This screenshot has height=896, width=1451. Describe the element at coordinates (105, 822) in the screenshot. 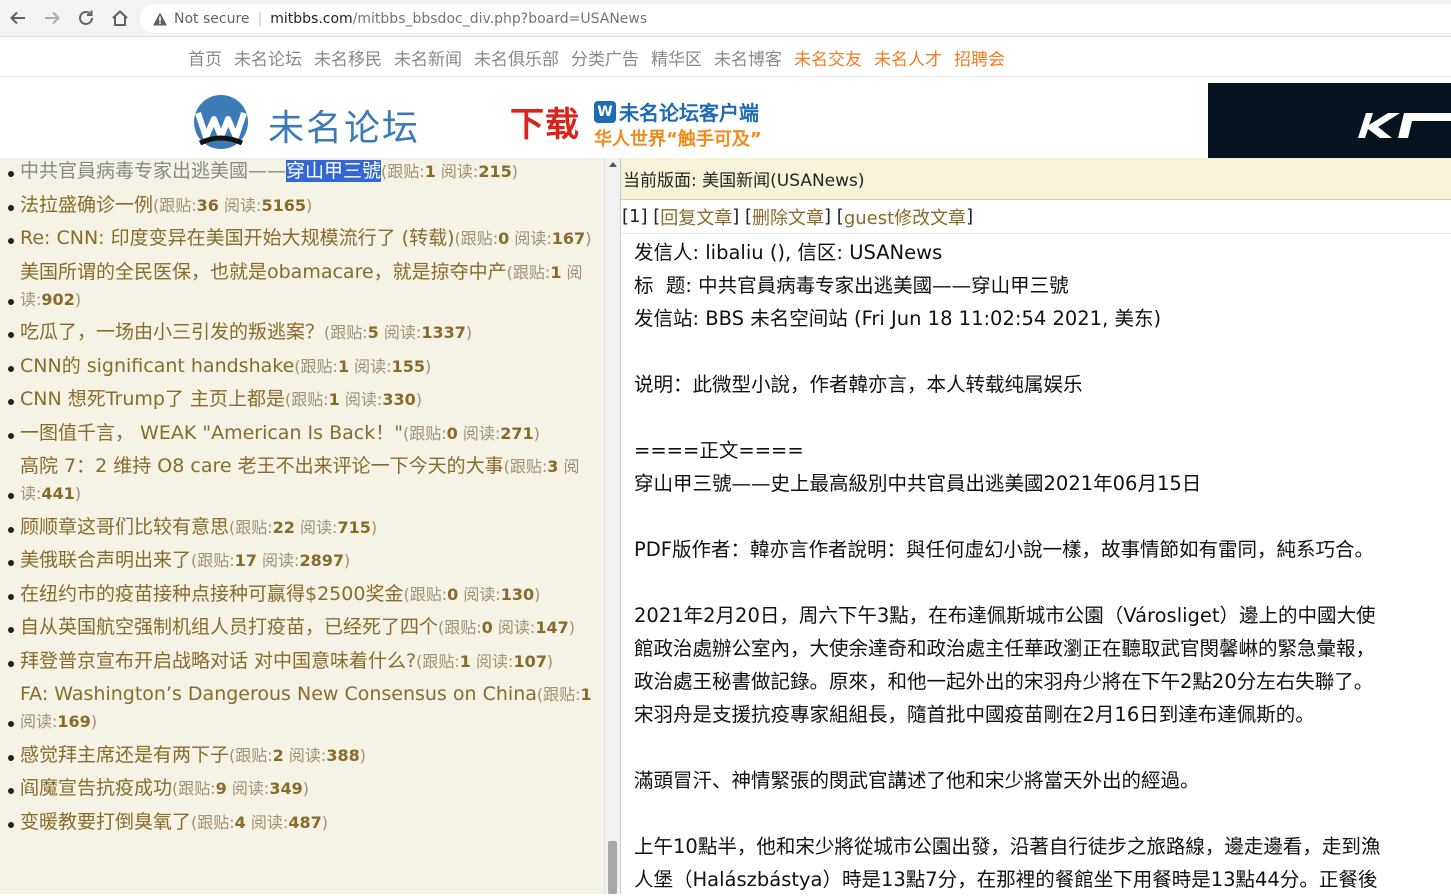

I see `thread-title-link: 变暖教要打倒臭氧了` at that location.